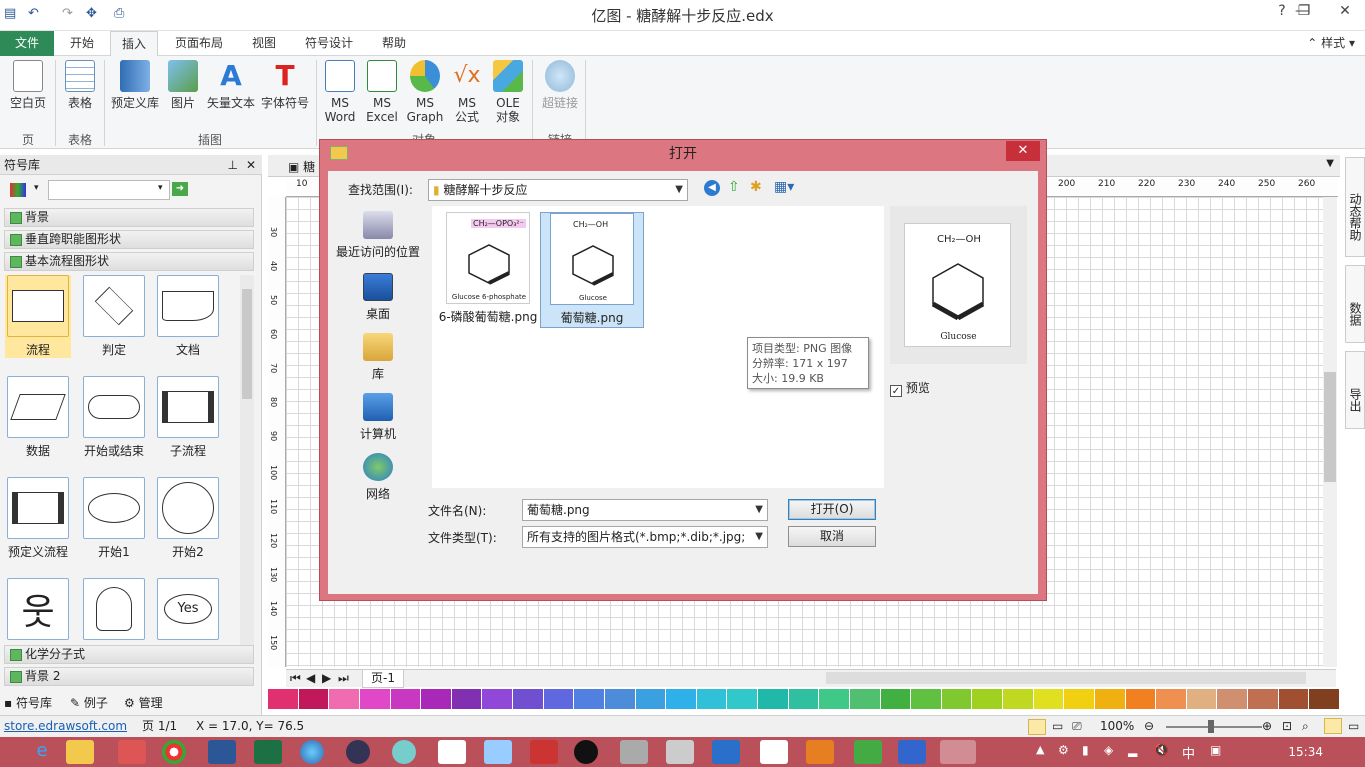 This screenshot has width=1365, height=767. I want to click on open-button: 打开(O), so click(832, 509).